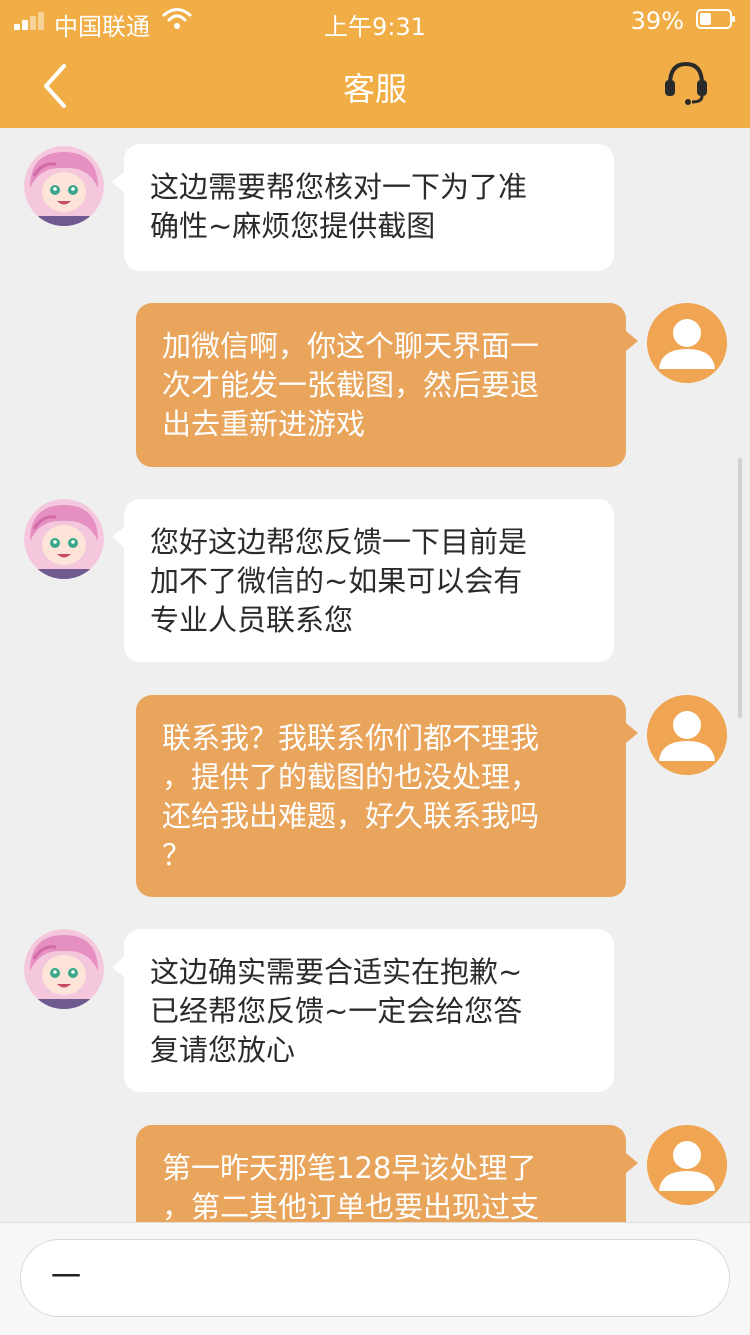 The image size is (750, 1335). I want to click on agent-message: 这边需要帮您核对一下为了准 确性~麻烦您提供截图, so click(363, 207).